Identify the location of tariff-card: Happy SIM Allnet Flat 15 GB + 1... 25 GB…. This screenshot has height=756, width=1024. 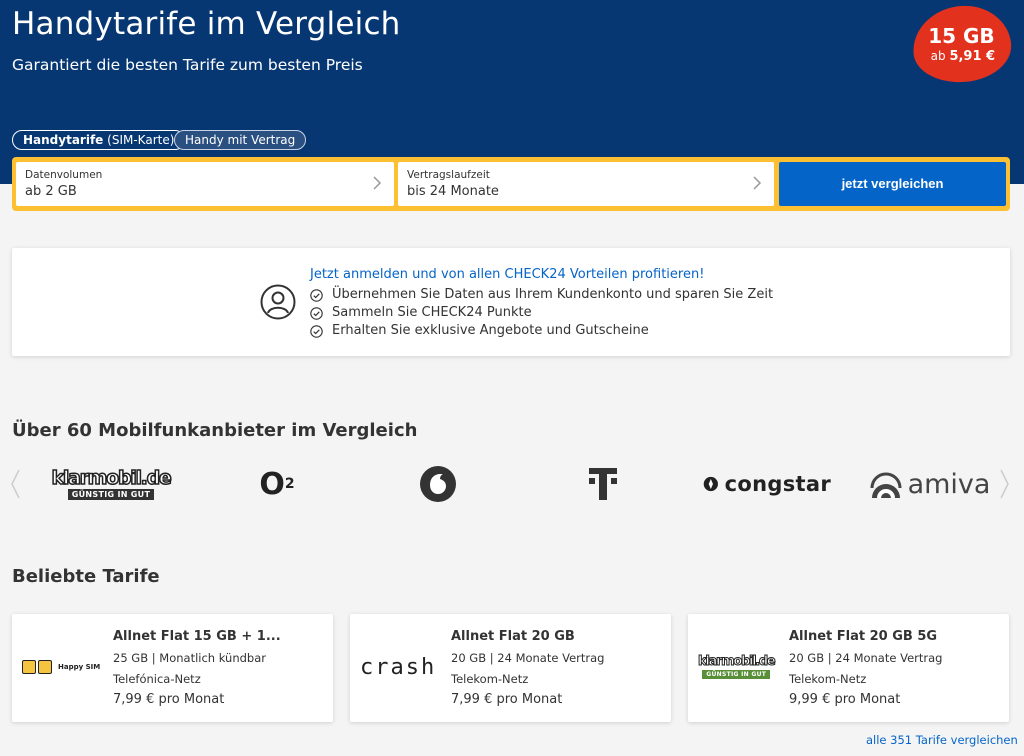
(172, 668).